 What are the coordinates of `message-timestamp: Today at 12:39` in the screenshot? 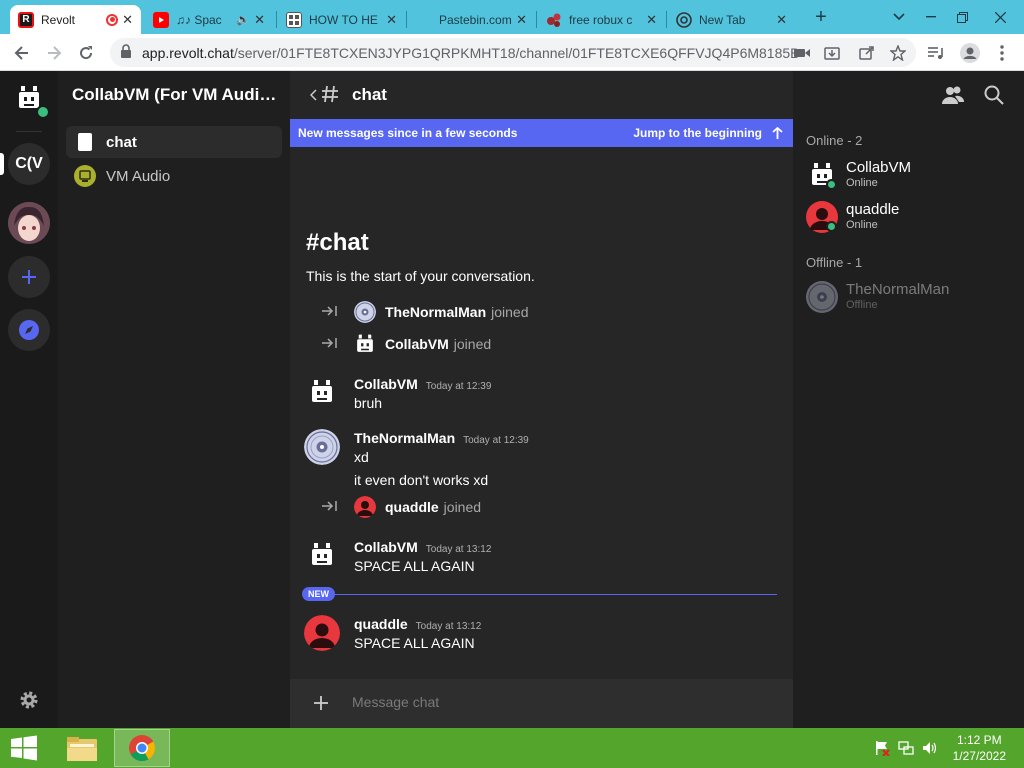 It's located at (458, 386).